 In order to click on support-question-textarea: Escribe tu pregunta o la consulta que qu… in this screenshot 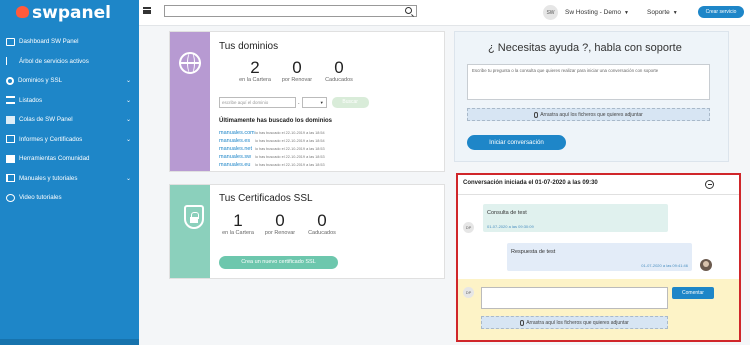, I will do `click(588, 82)`.